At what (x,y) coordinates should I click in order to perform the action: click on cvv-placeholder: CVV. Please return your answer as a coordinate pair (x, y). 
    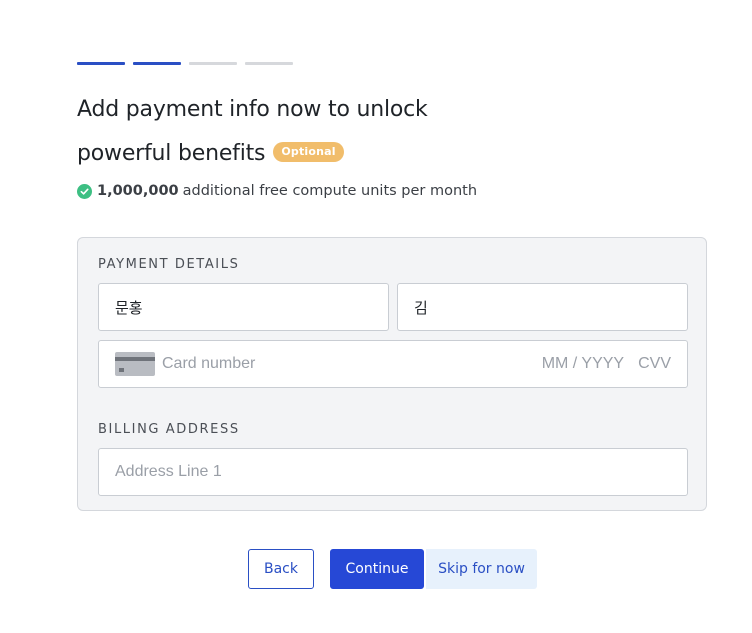
    Looking at the image, I should click on (654, 364).